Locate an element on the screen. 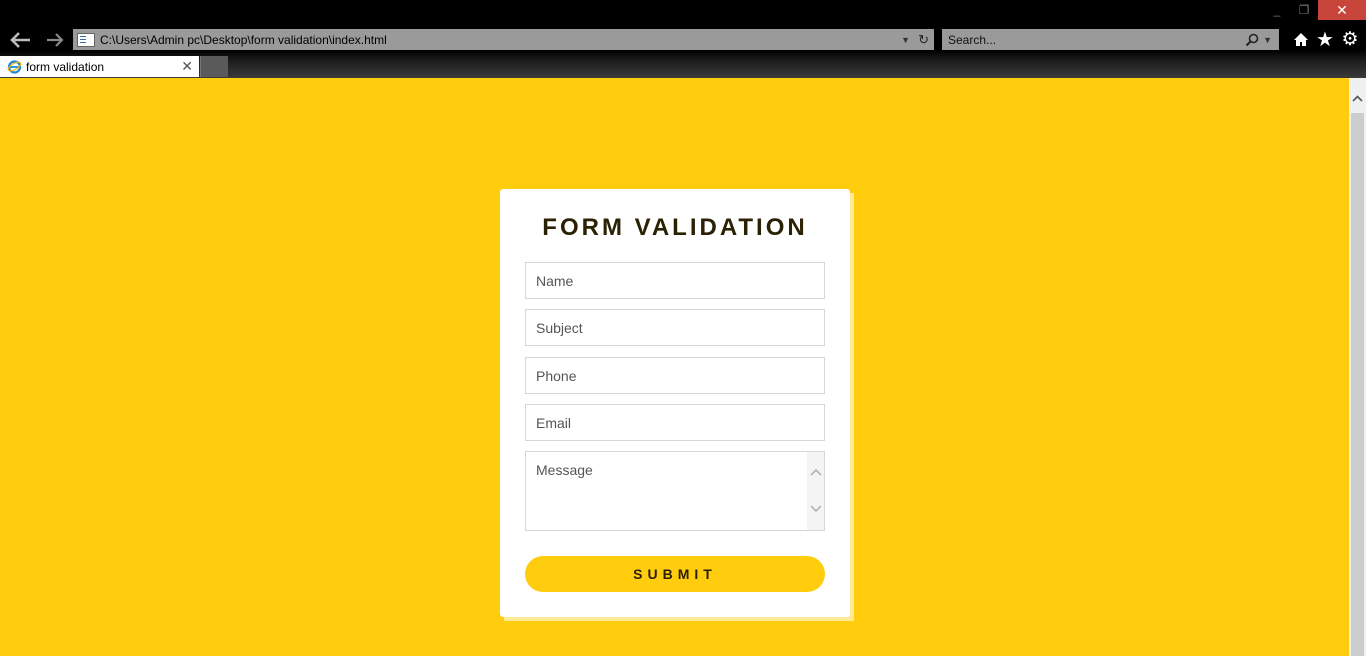 Image resolution: width=1366 pixels, height=656 pixels. submit-button: SUBMIT is located at coordinates (675, 574).